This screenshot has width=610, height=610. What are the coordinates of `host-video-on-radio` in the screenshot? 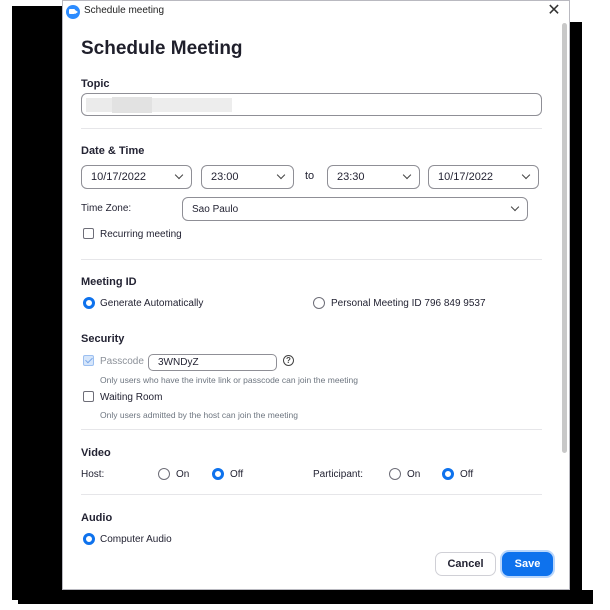 It's located at (164, 474).